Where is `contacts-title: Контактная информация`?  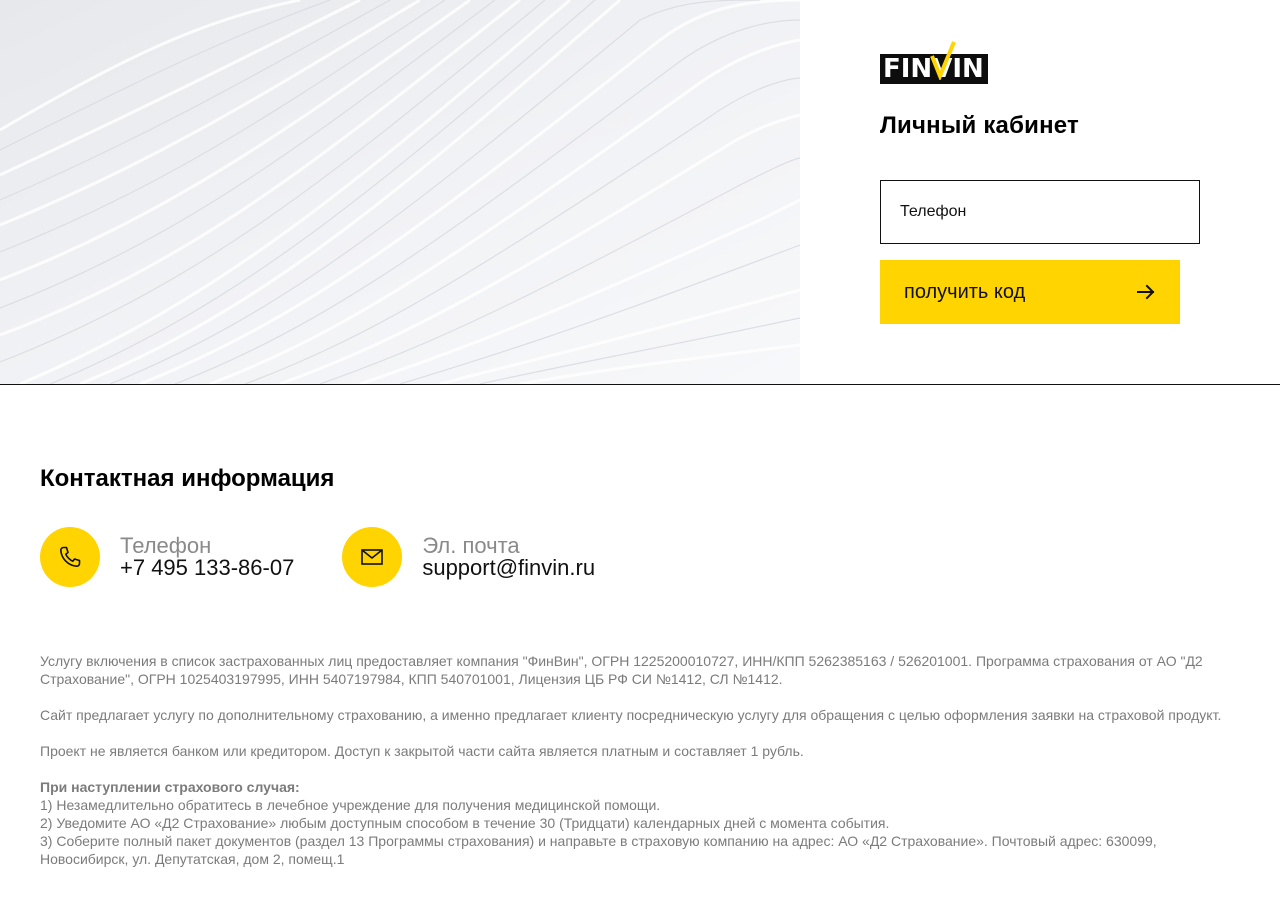 contacts-title: Контактная информация is located at coordinates (187, 478).